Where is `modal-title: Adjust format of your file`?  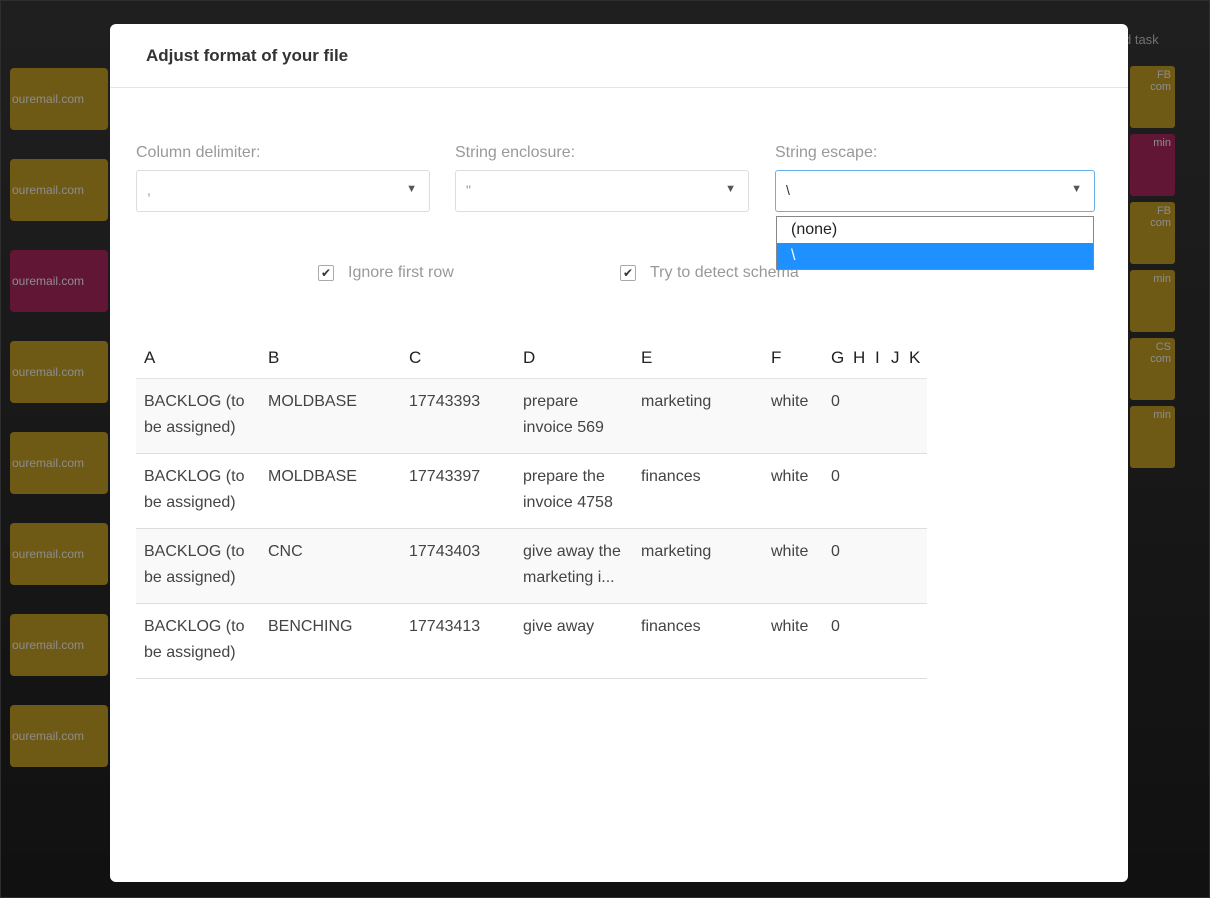
modal-title: Adjust format of your file is located at coordinates (247, 55).